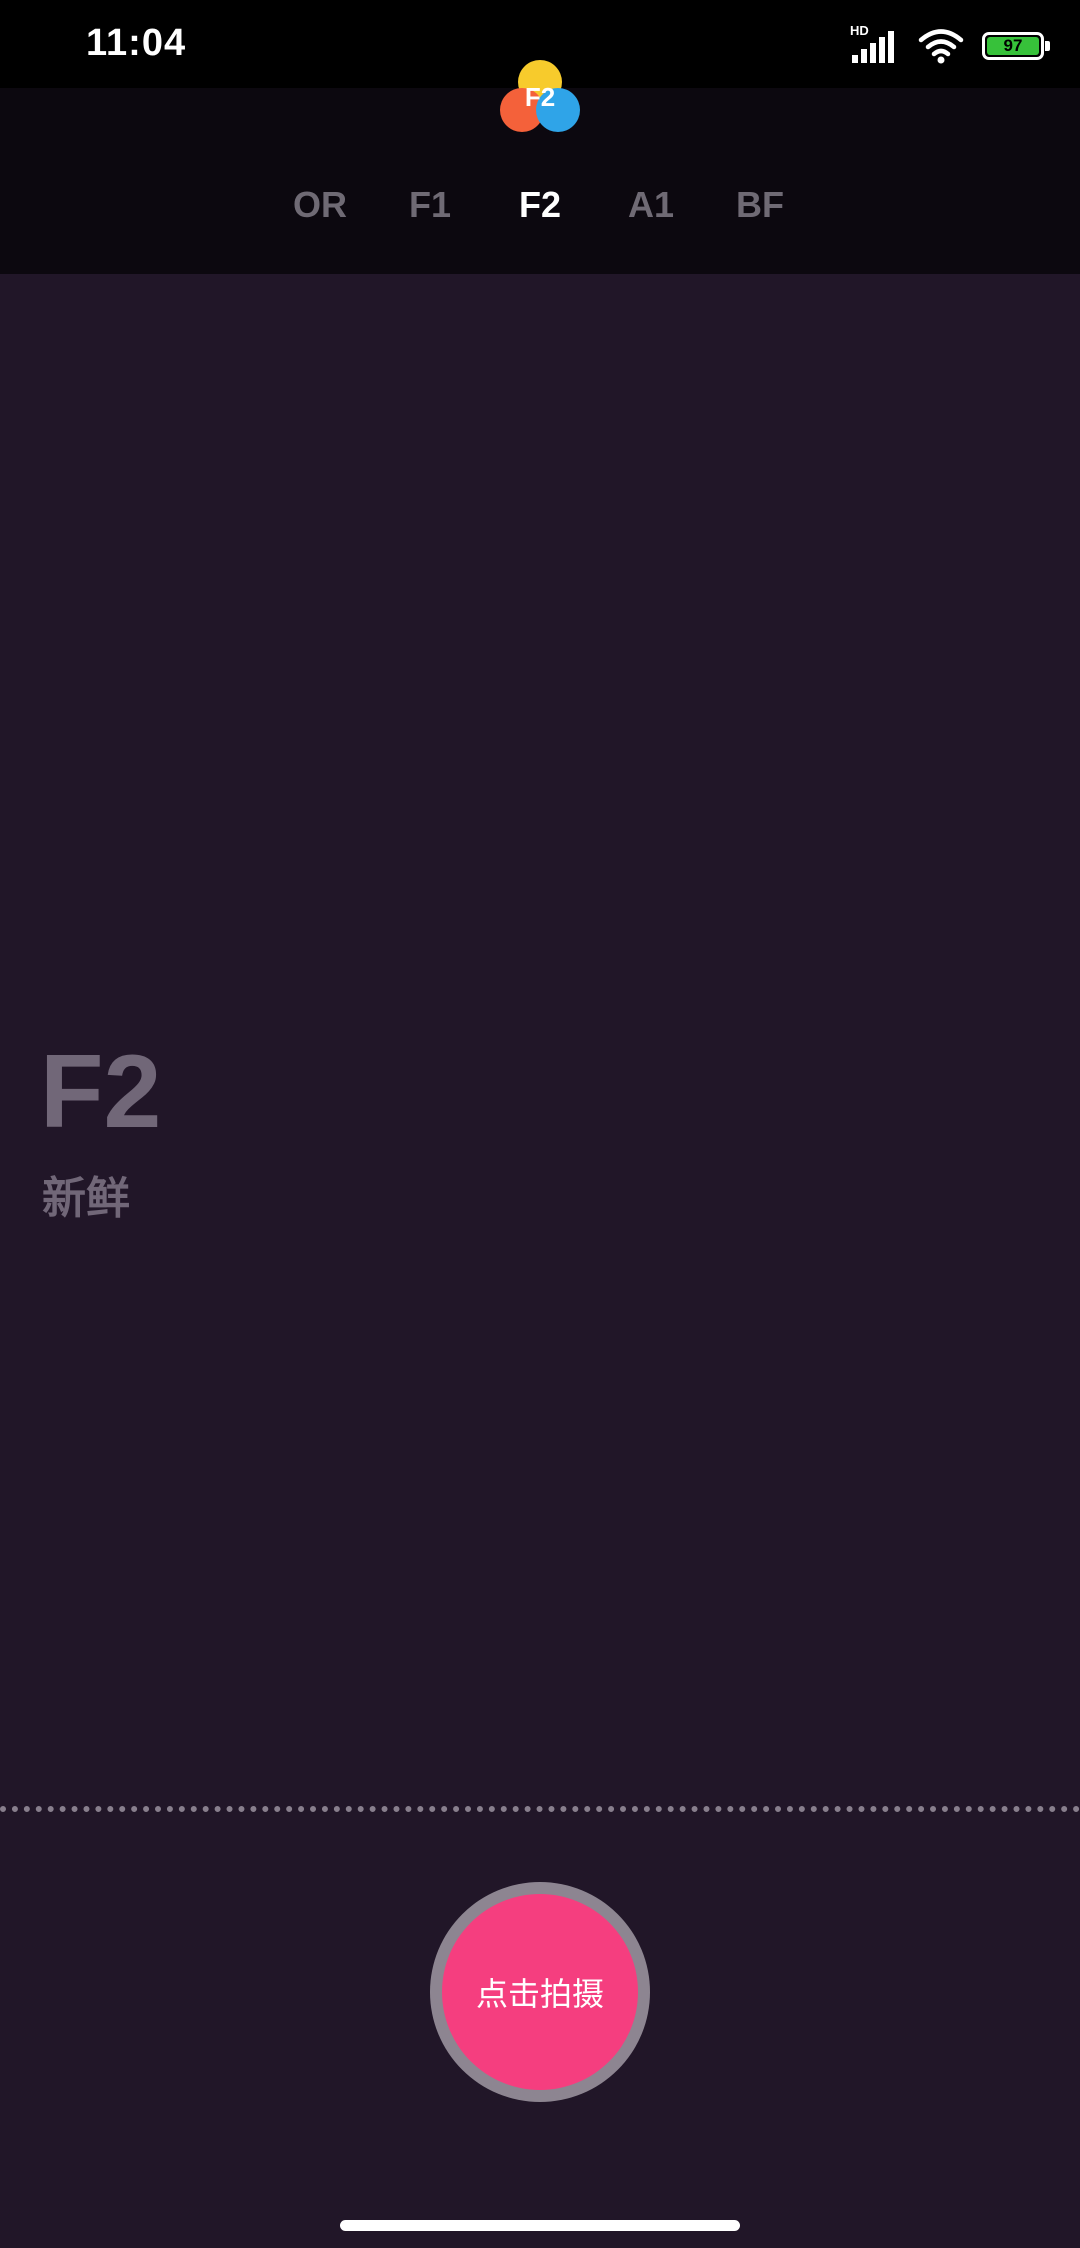  Describe the element at coordinates (1013, 45) in the screenshot. I see `battery-level: 97` at that location.